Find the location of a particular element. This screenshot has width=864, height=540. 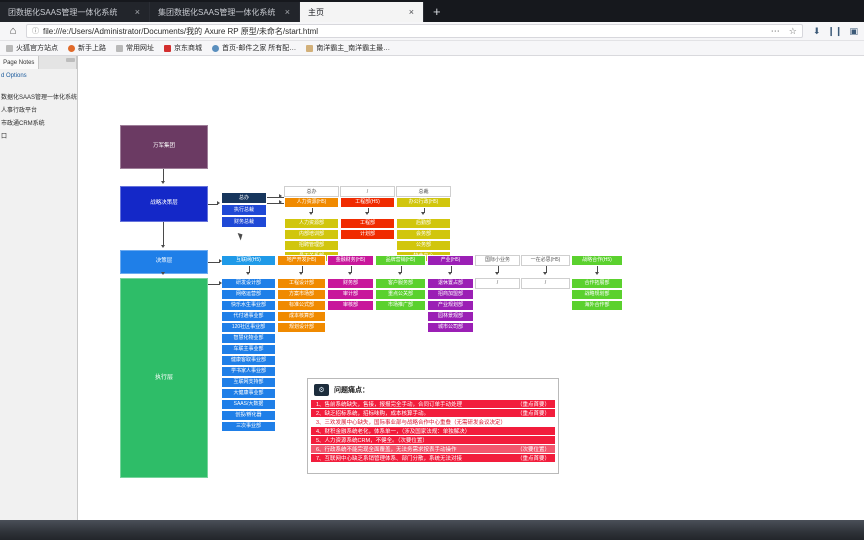

exec-group-cell: 财务总裁 is located at coordinates (244, 222).